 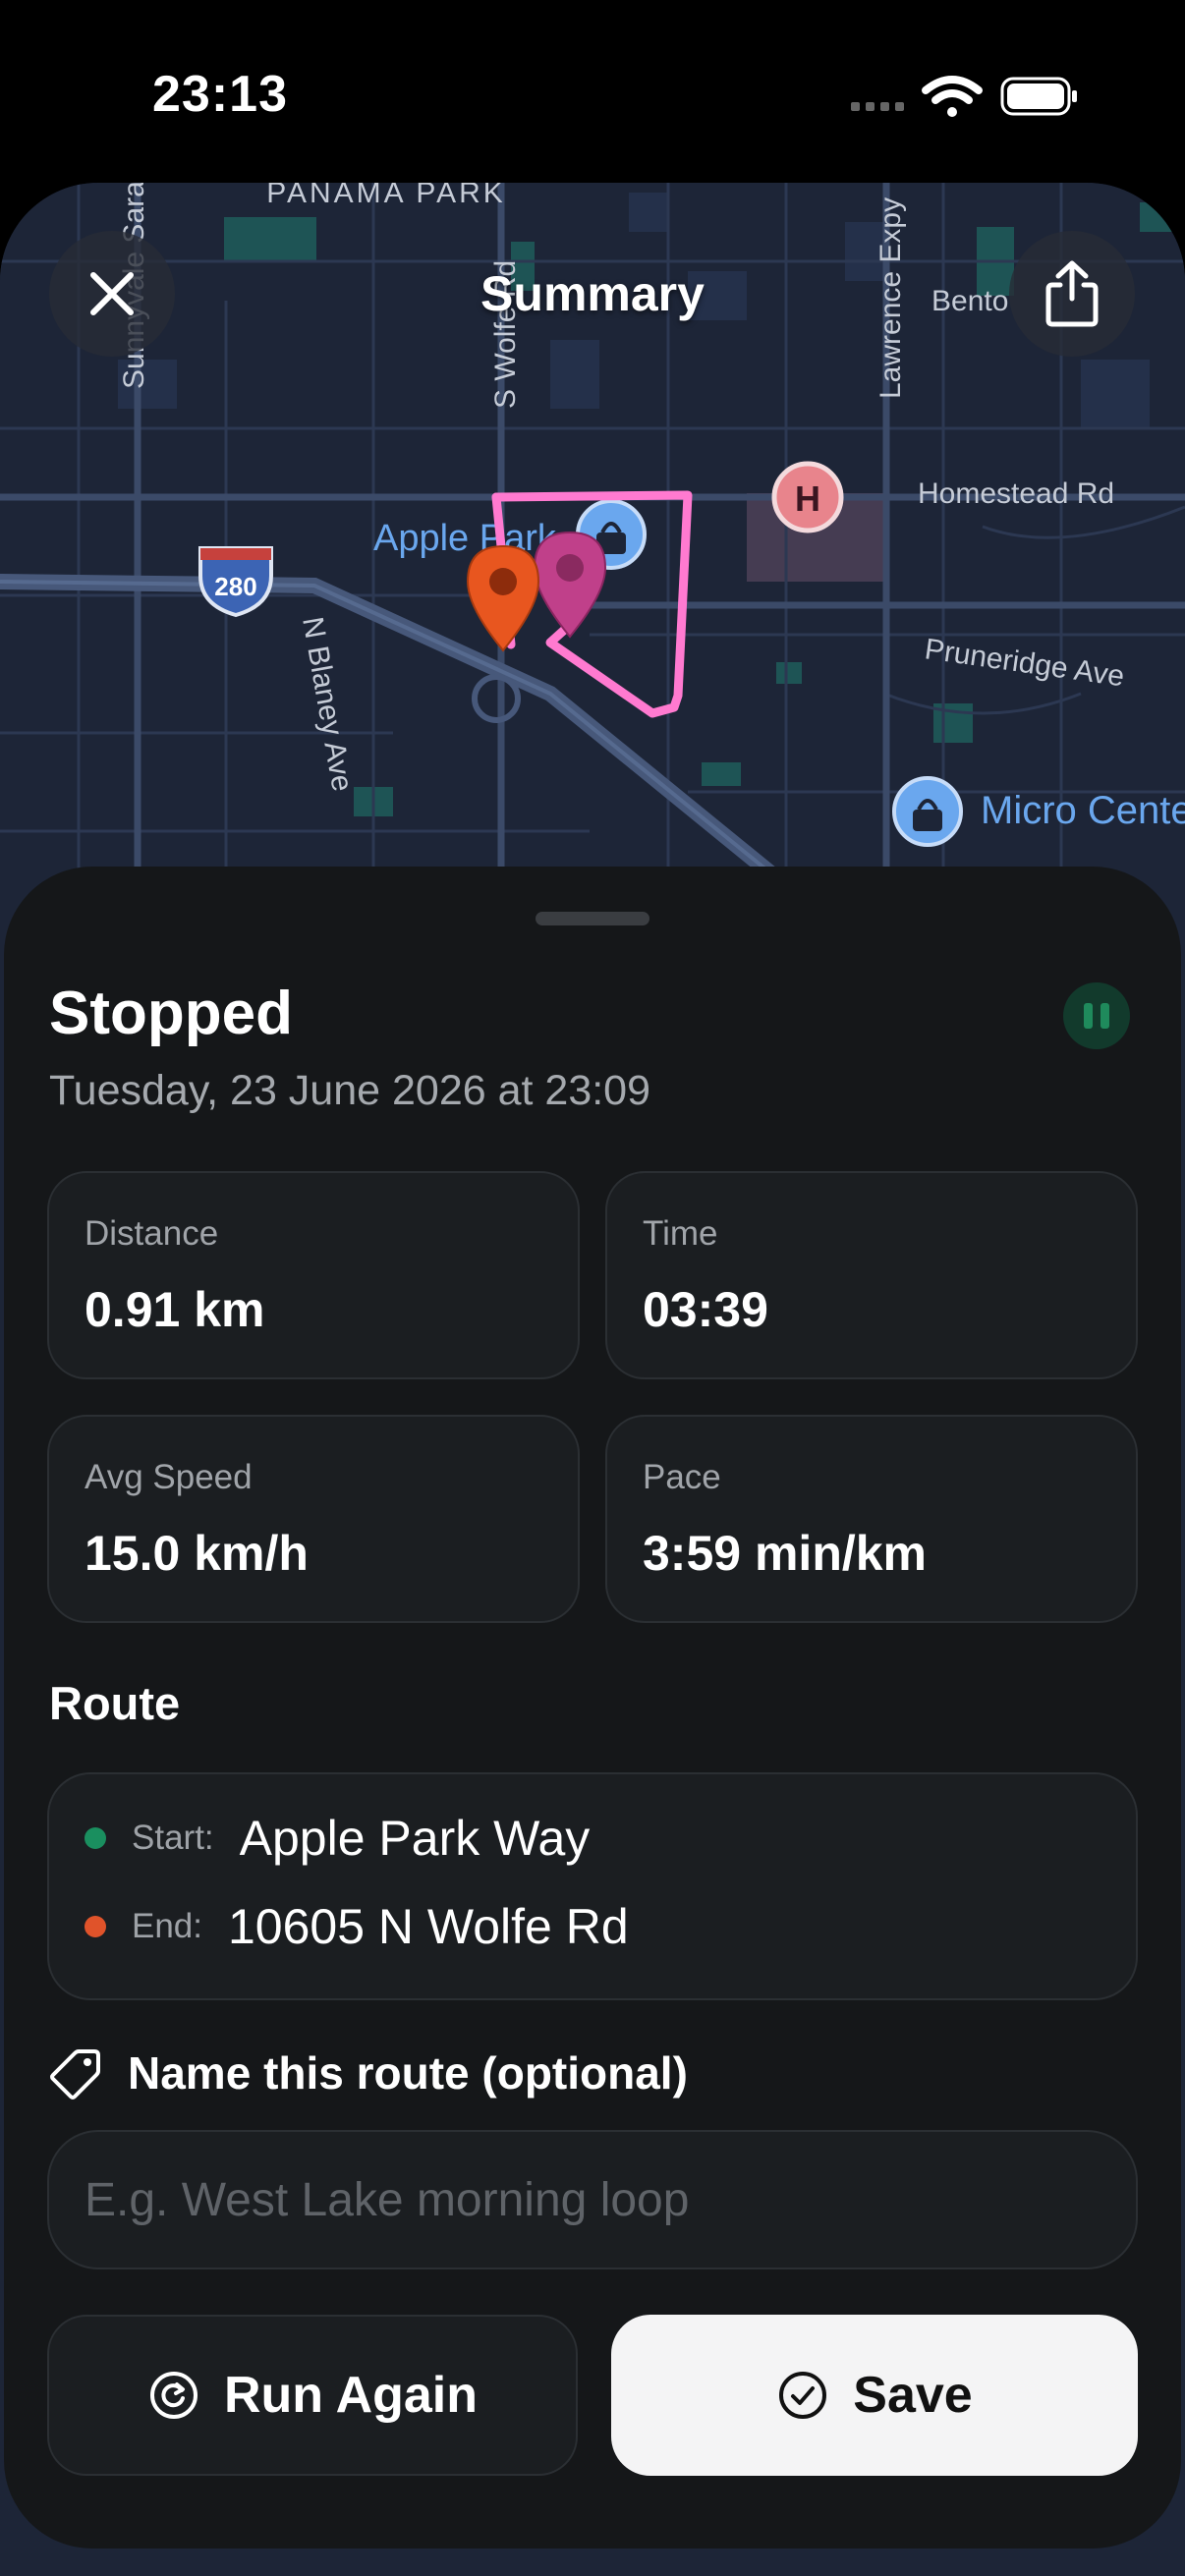 I want to click on run-again-button: Run Again, so click(x=313, y=2395).